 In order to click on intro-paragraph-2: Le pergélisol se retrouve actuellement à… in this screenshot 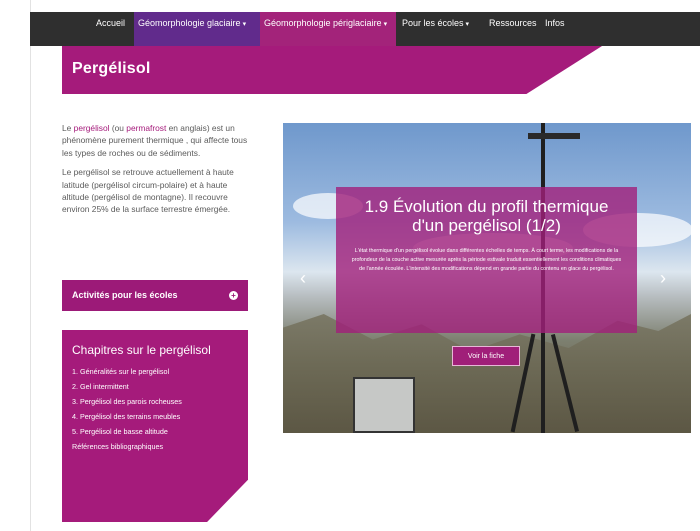, I will do `click(148, 191)`.